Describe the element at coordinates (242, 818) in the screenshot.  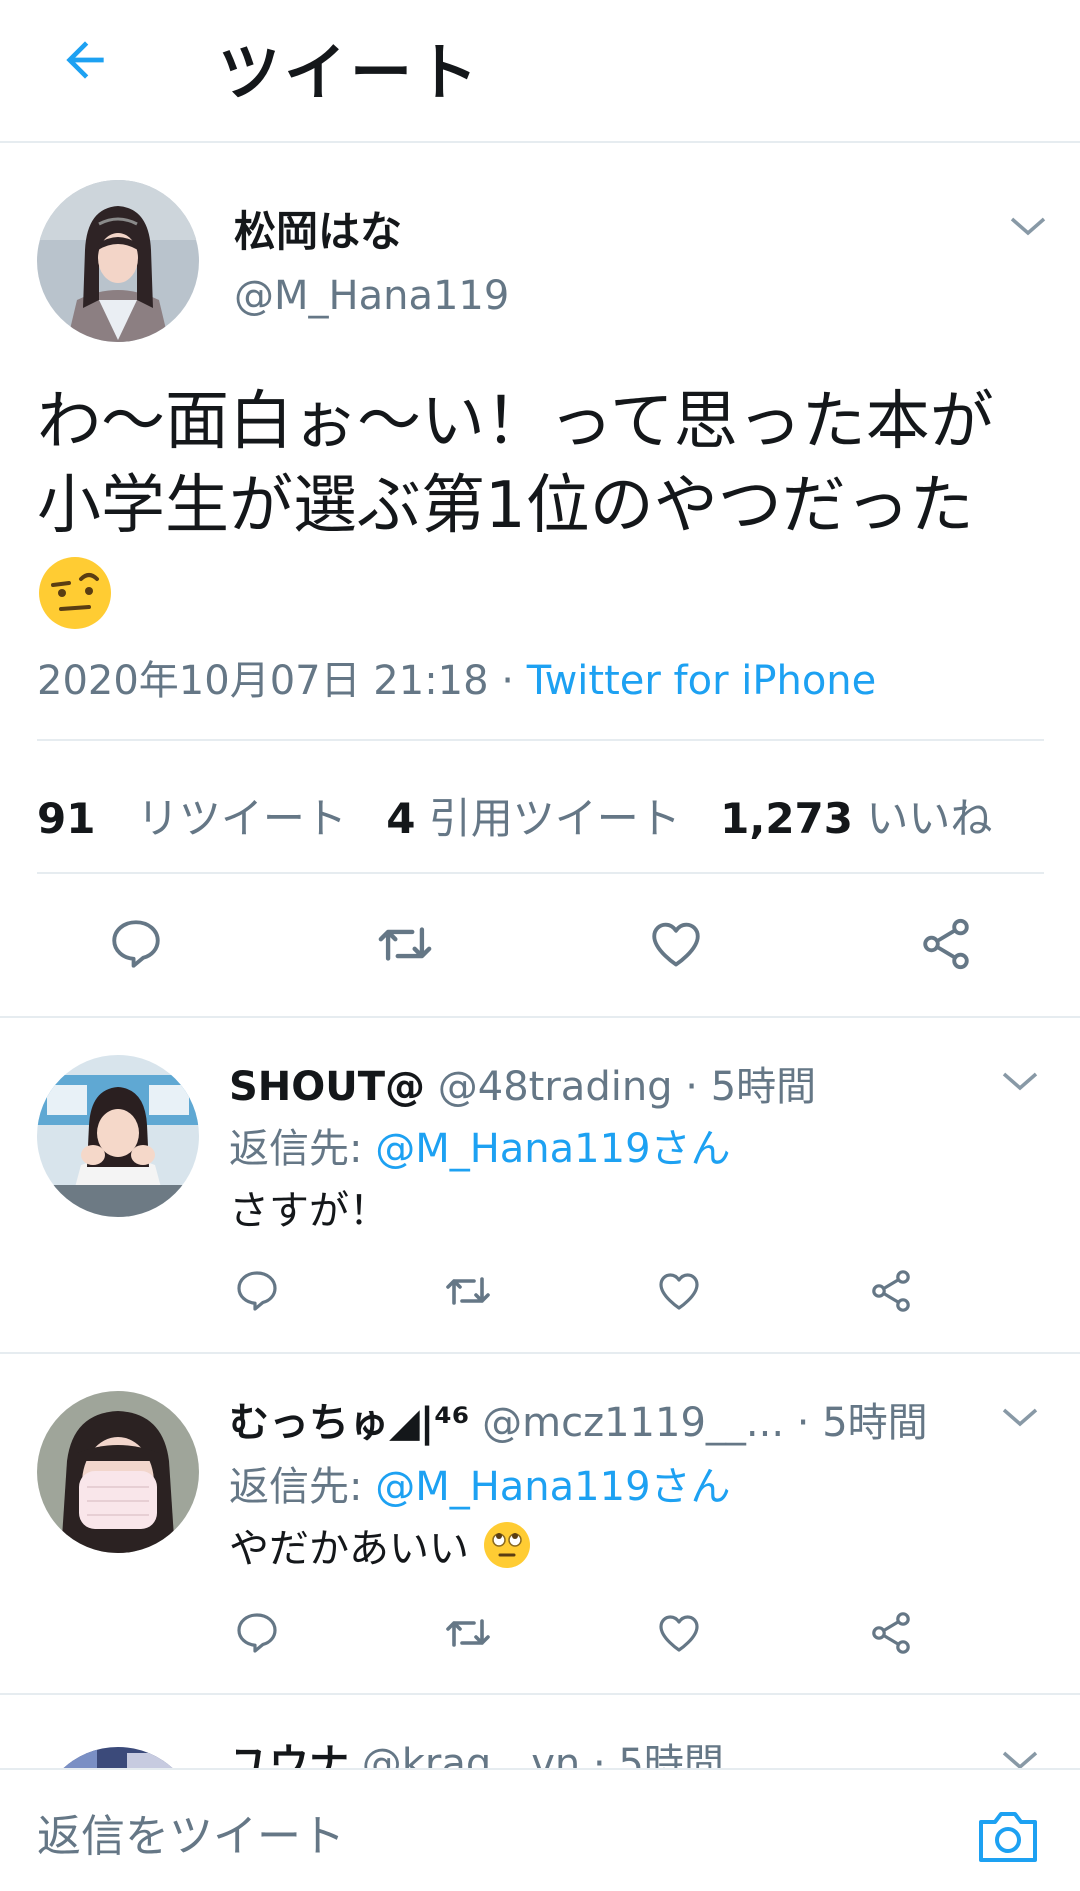
I see `retweet-label: リツイート` at that location.